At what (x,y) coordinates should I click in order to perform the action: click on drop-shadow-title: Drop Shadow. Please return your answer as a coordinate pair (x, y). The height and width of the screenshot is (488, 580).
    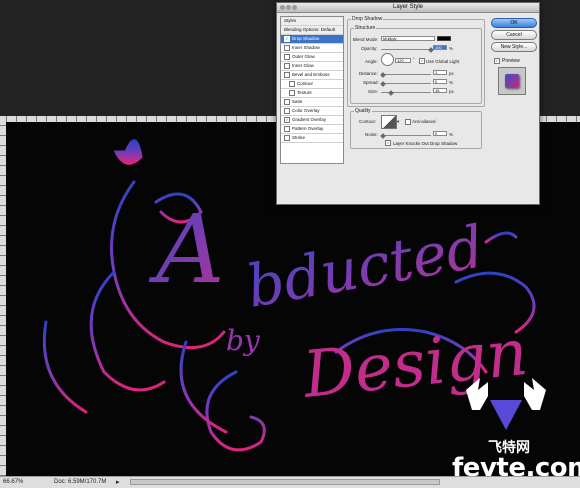
    Looking at the image, I should click on (367, 19).